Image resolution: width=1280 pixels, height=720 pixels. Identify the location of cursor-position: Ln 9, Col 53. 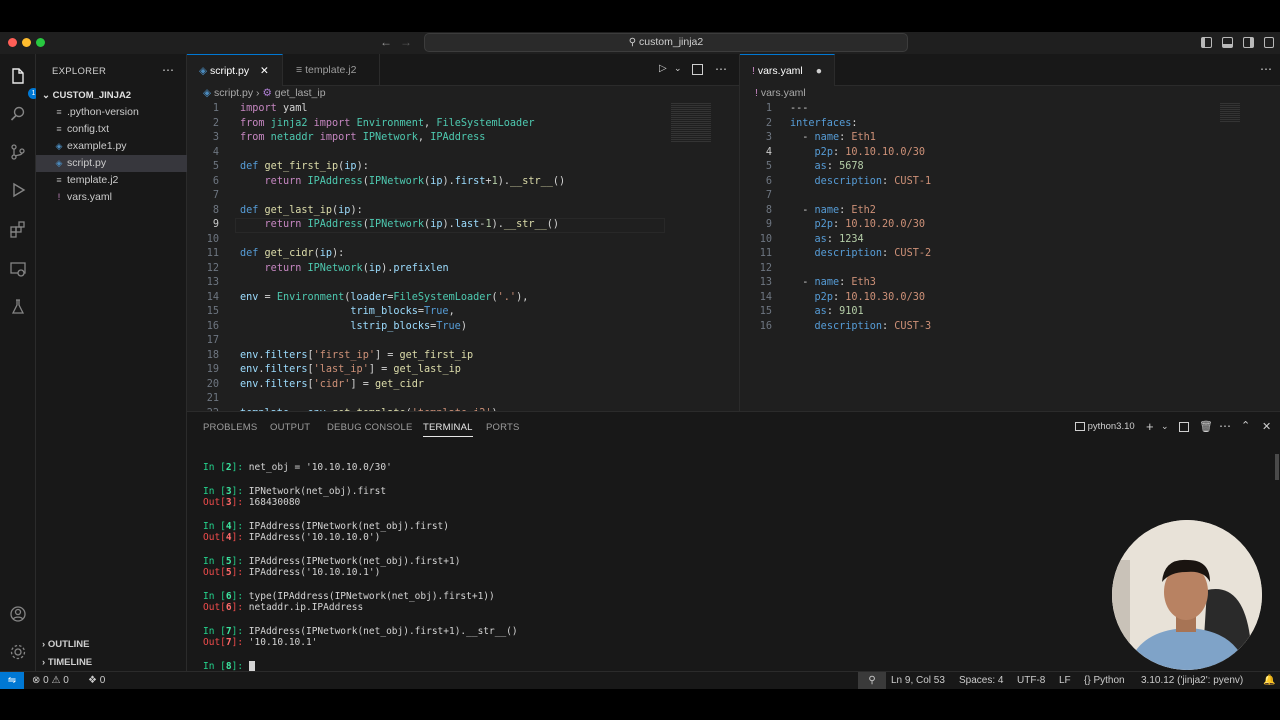
(918, 680).